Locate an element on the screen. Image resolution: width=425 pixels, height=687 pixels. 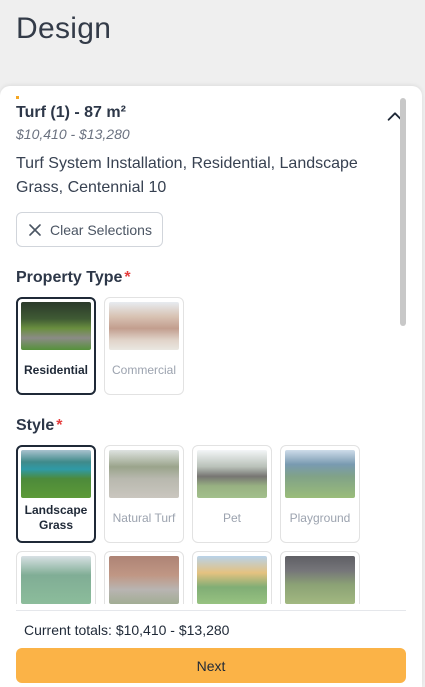
next-button: Next is located at coordinates (211, 665).